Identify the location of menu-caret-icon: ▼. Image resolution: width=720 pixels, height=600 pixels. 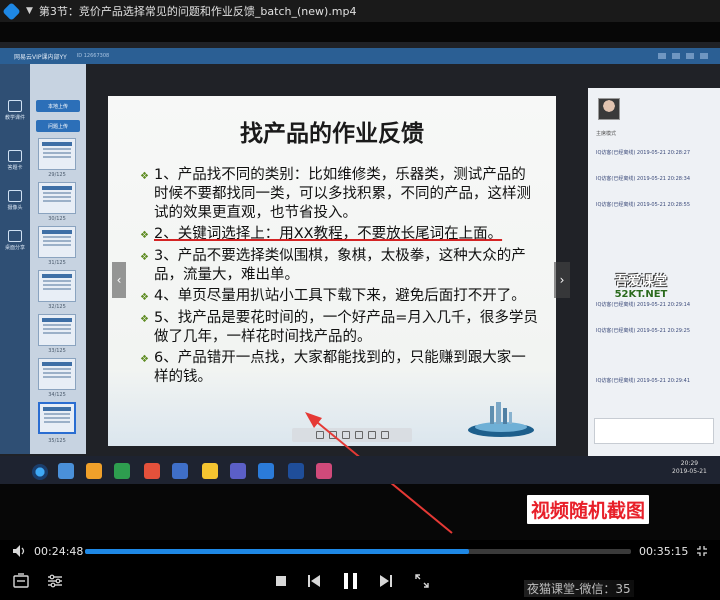
(29, 11).